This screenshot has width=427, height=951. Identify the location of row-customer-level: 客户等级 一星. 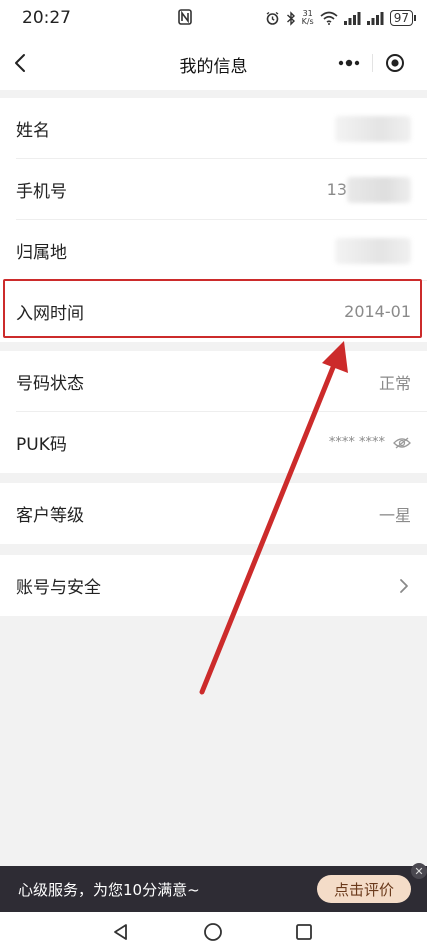
(213, 513).